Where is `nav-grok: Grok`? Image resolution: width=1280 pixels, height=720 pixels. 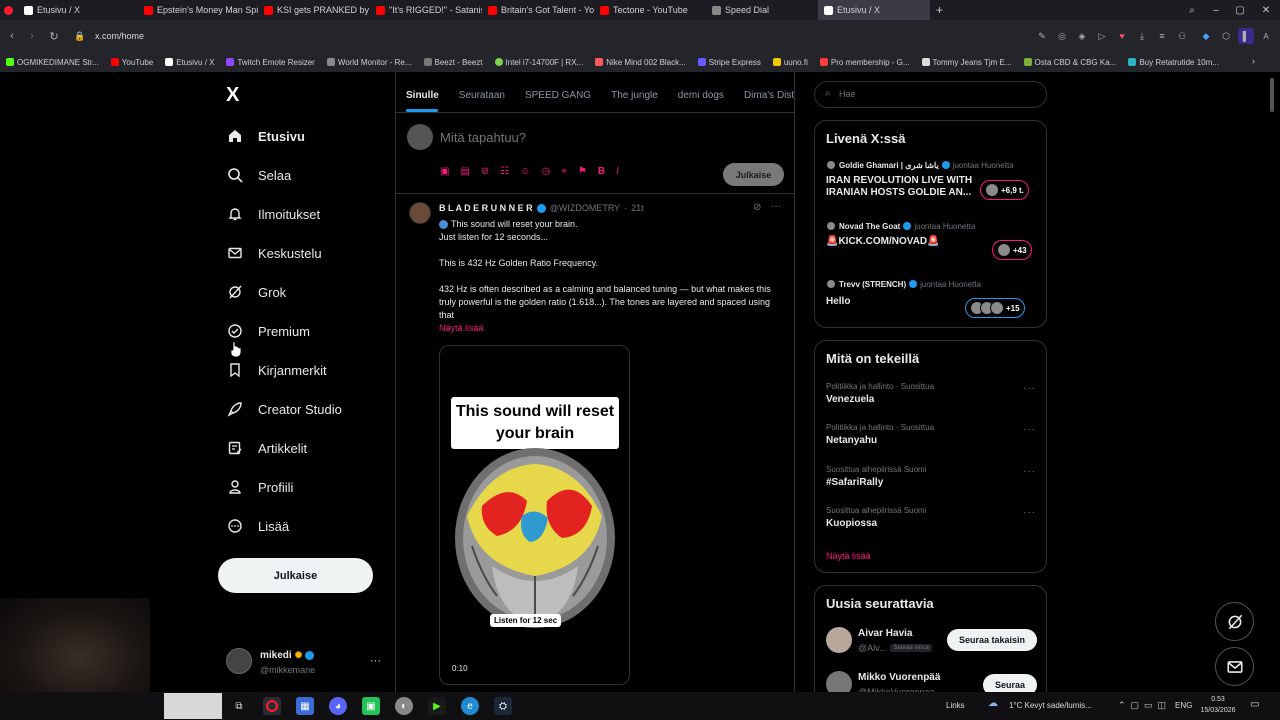
nav-grok: Grok is located at coordinates (256, 292).